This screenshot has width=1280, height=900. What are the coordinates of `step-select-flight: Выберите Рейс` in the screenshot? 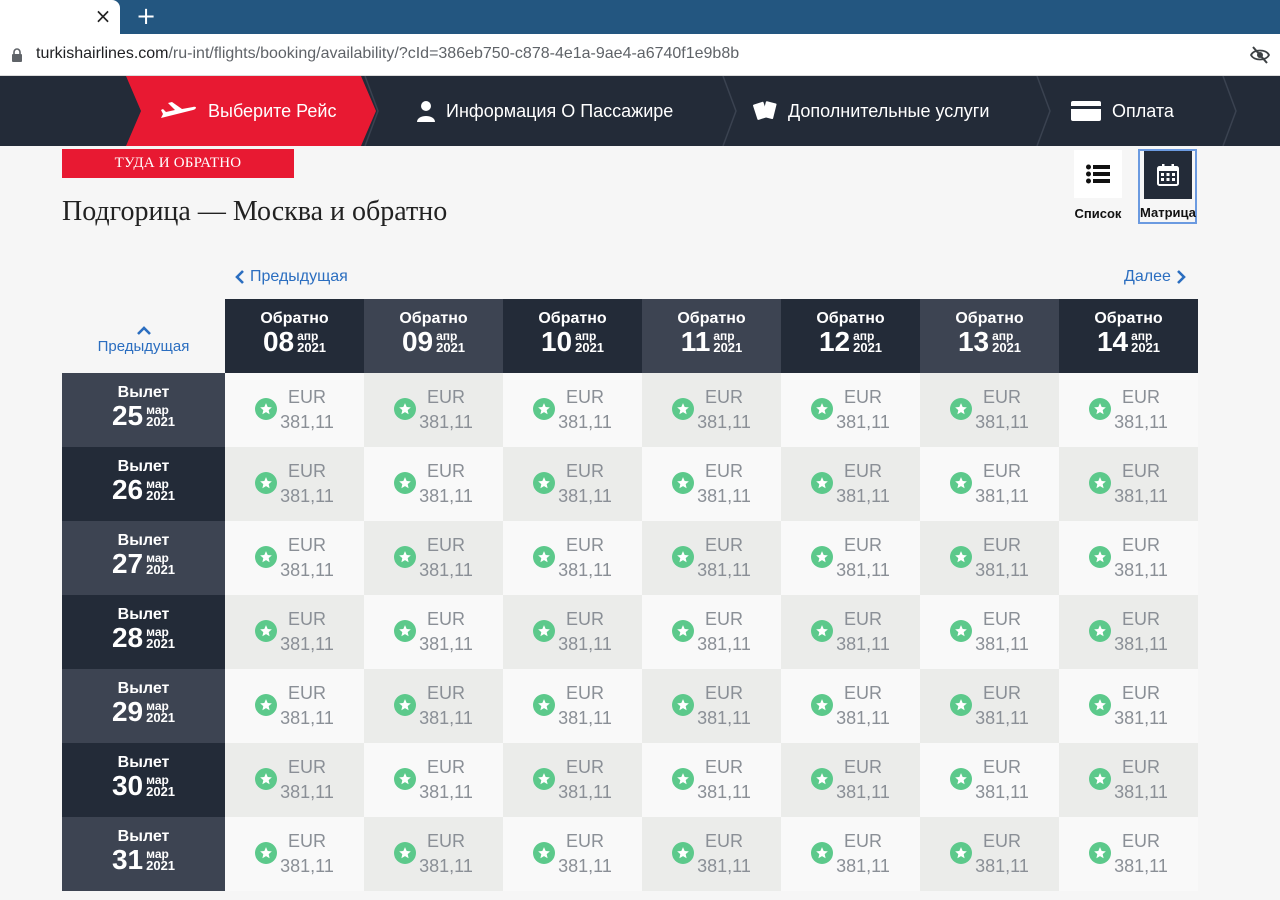 It's located at (248, 111).